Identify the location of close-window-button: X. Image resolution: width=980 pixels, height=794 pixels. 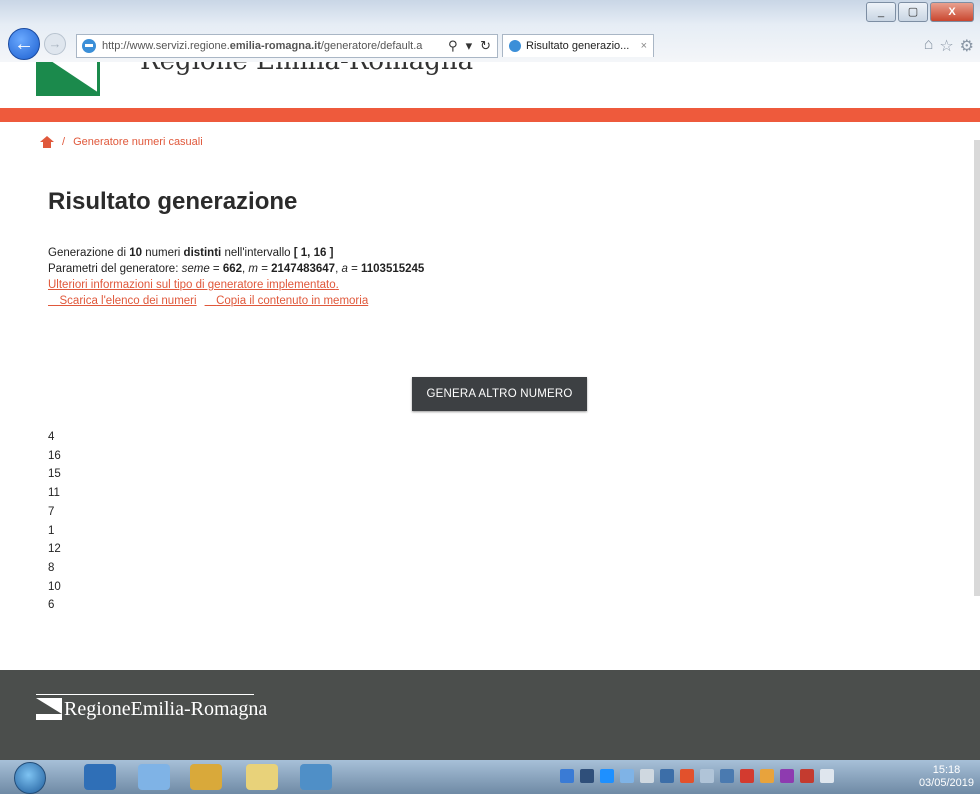
(952, 12).